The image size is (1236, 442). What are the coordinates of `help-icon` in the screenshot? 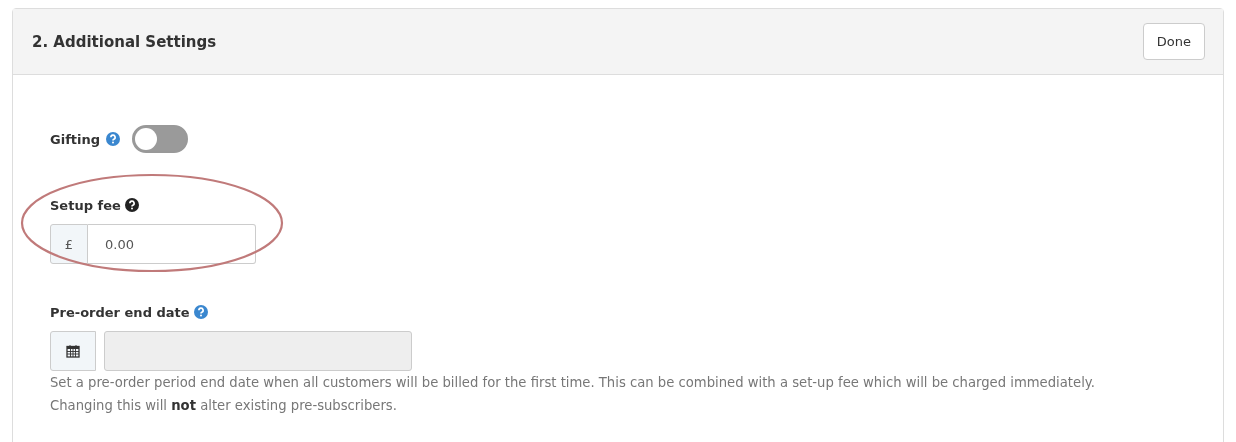 It's located at (131, 205).